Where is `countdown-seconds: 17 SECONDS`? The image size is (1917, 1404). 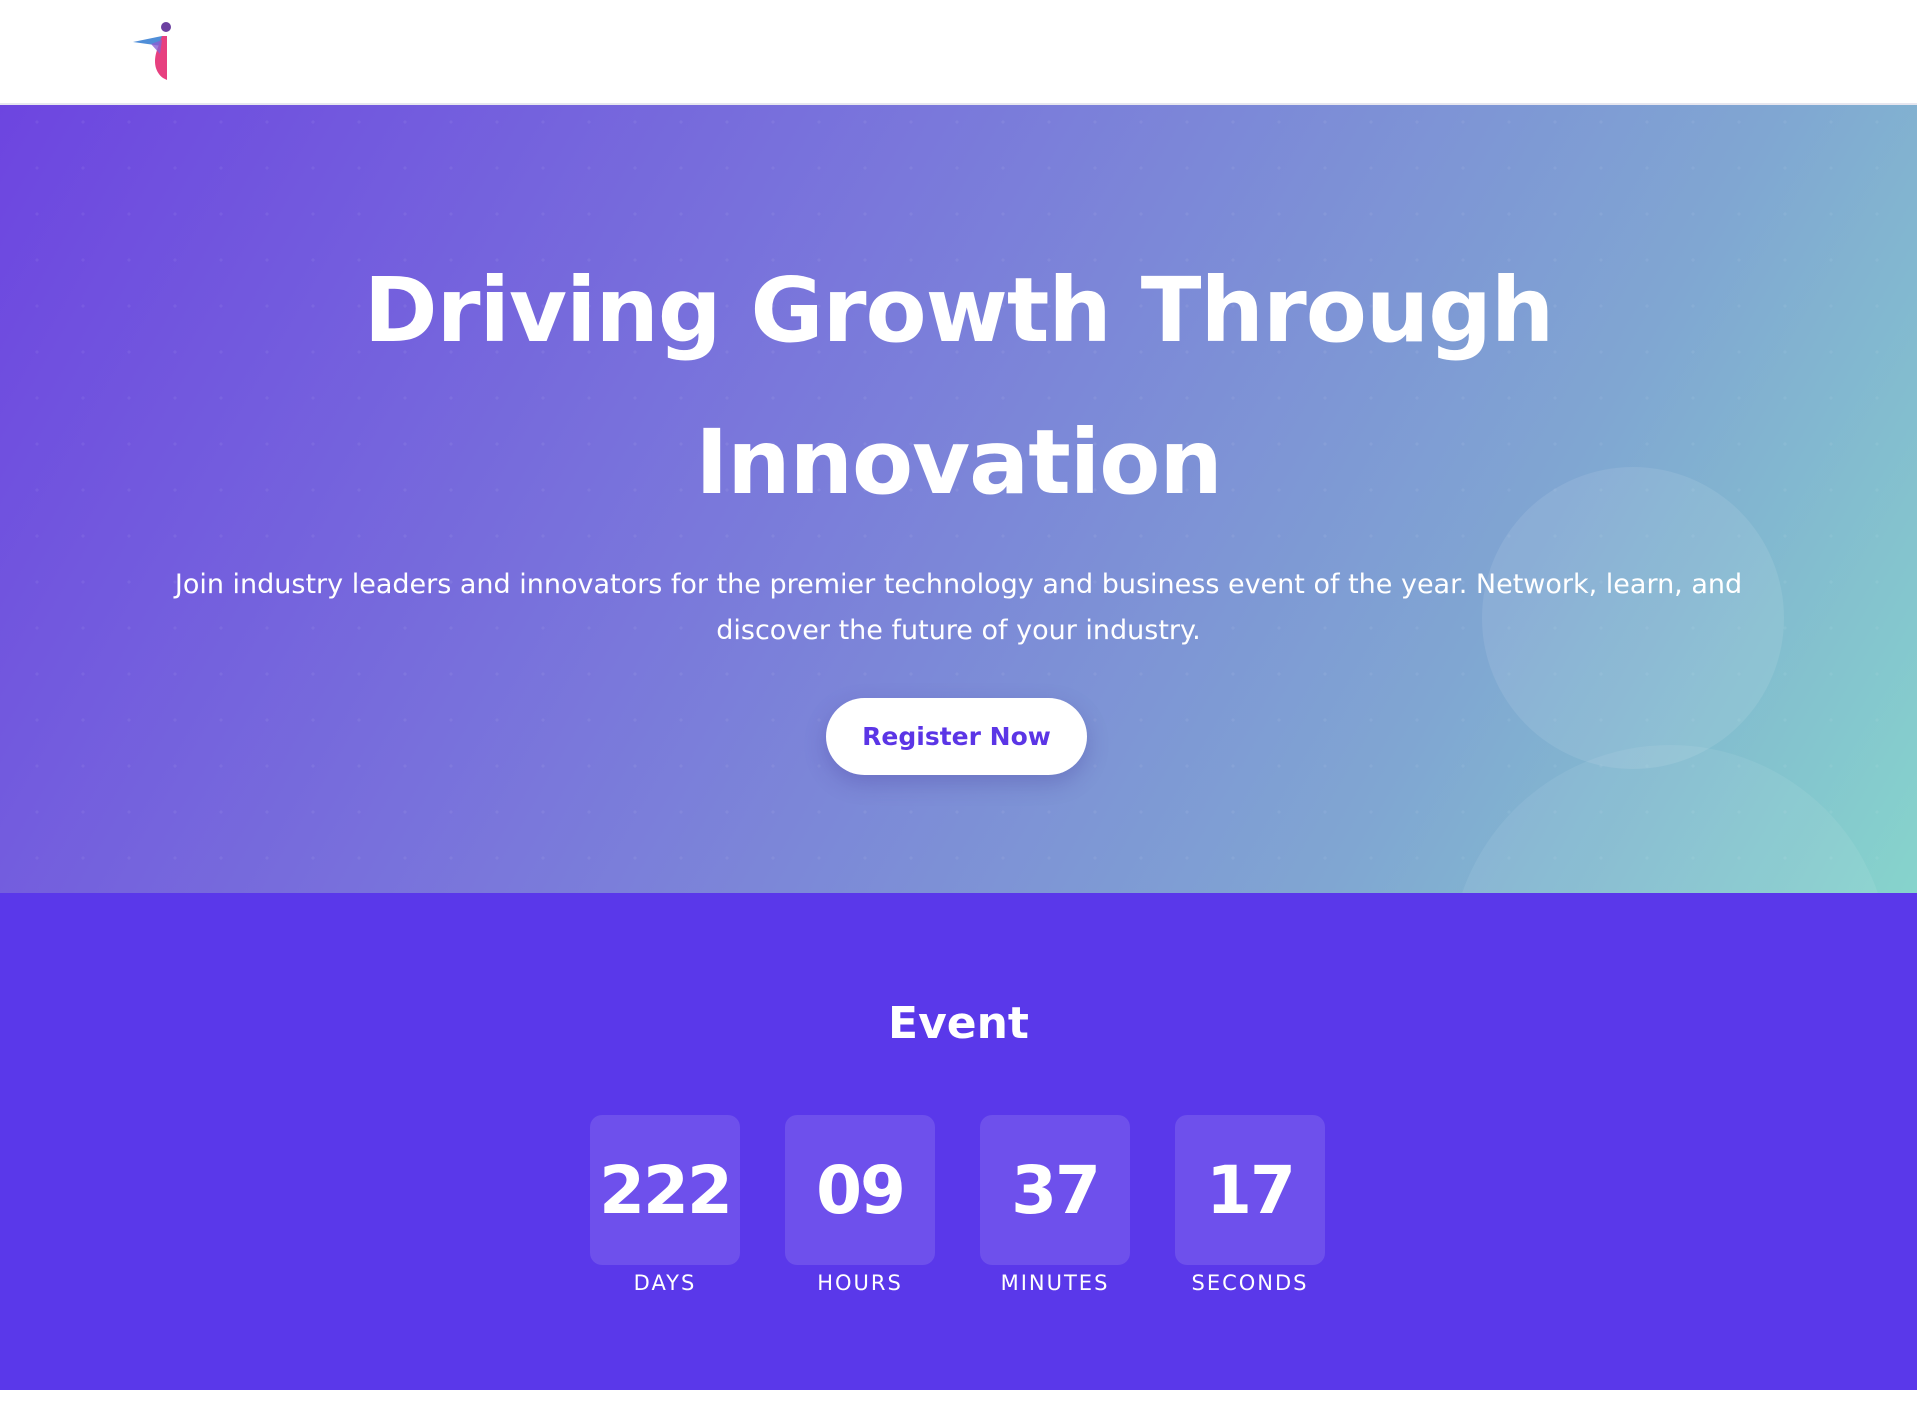 countdown-seconds: 17 SECONDS is located at coordinates (1250, 1207).